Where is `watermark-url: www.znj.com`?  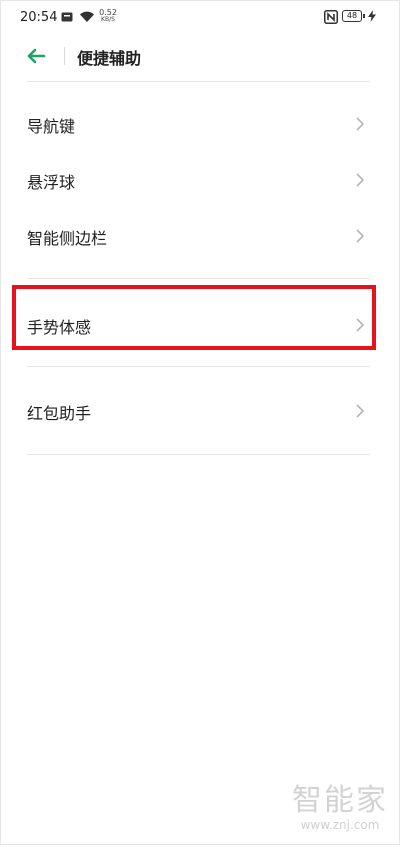
watermark-url: www.znj.com is located at coordinates (340, 825).